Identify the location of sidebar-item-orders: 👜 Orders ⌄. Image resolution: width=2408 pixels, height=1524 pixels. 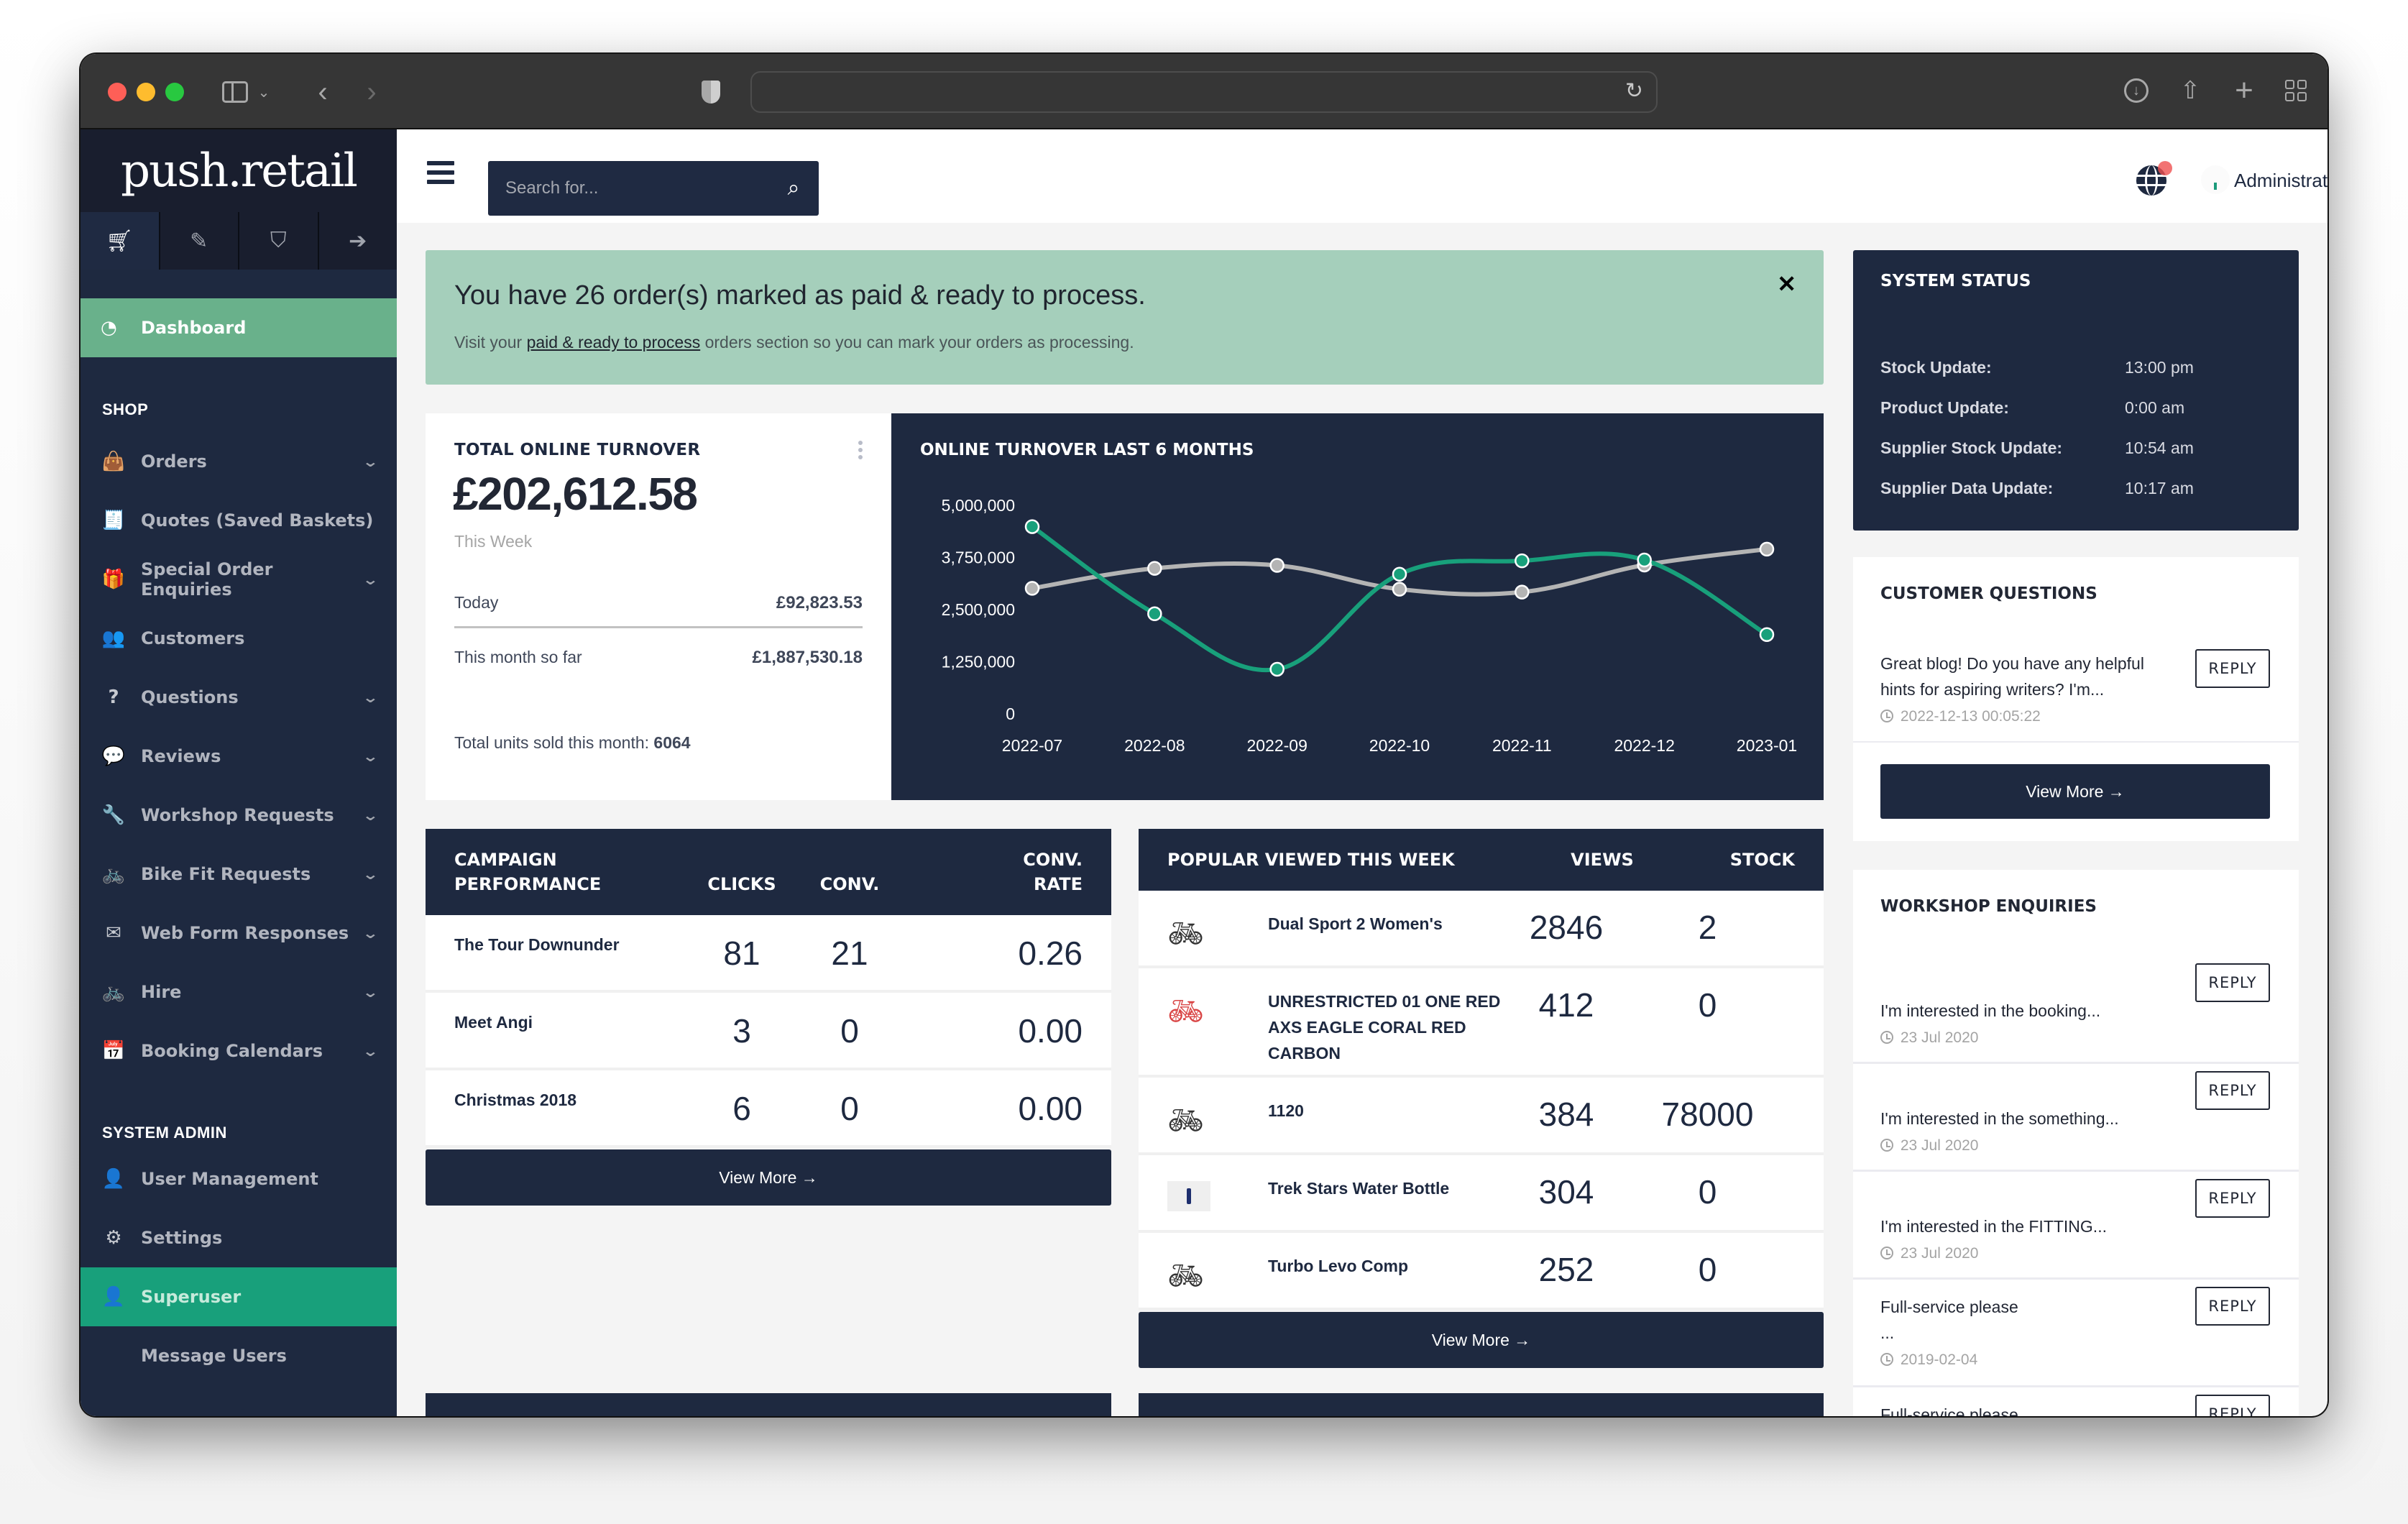
(239, 461).